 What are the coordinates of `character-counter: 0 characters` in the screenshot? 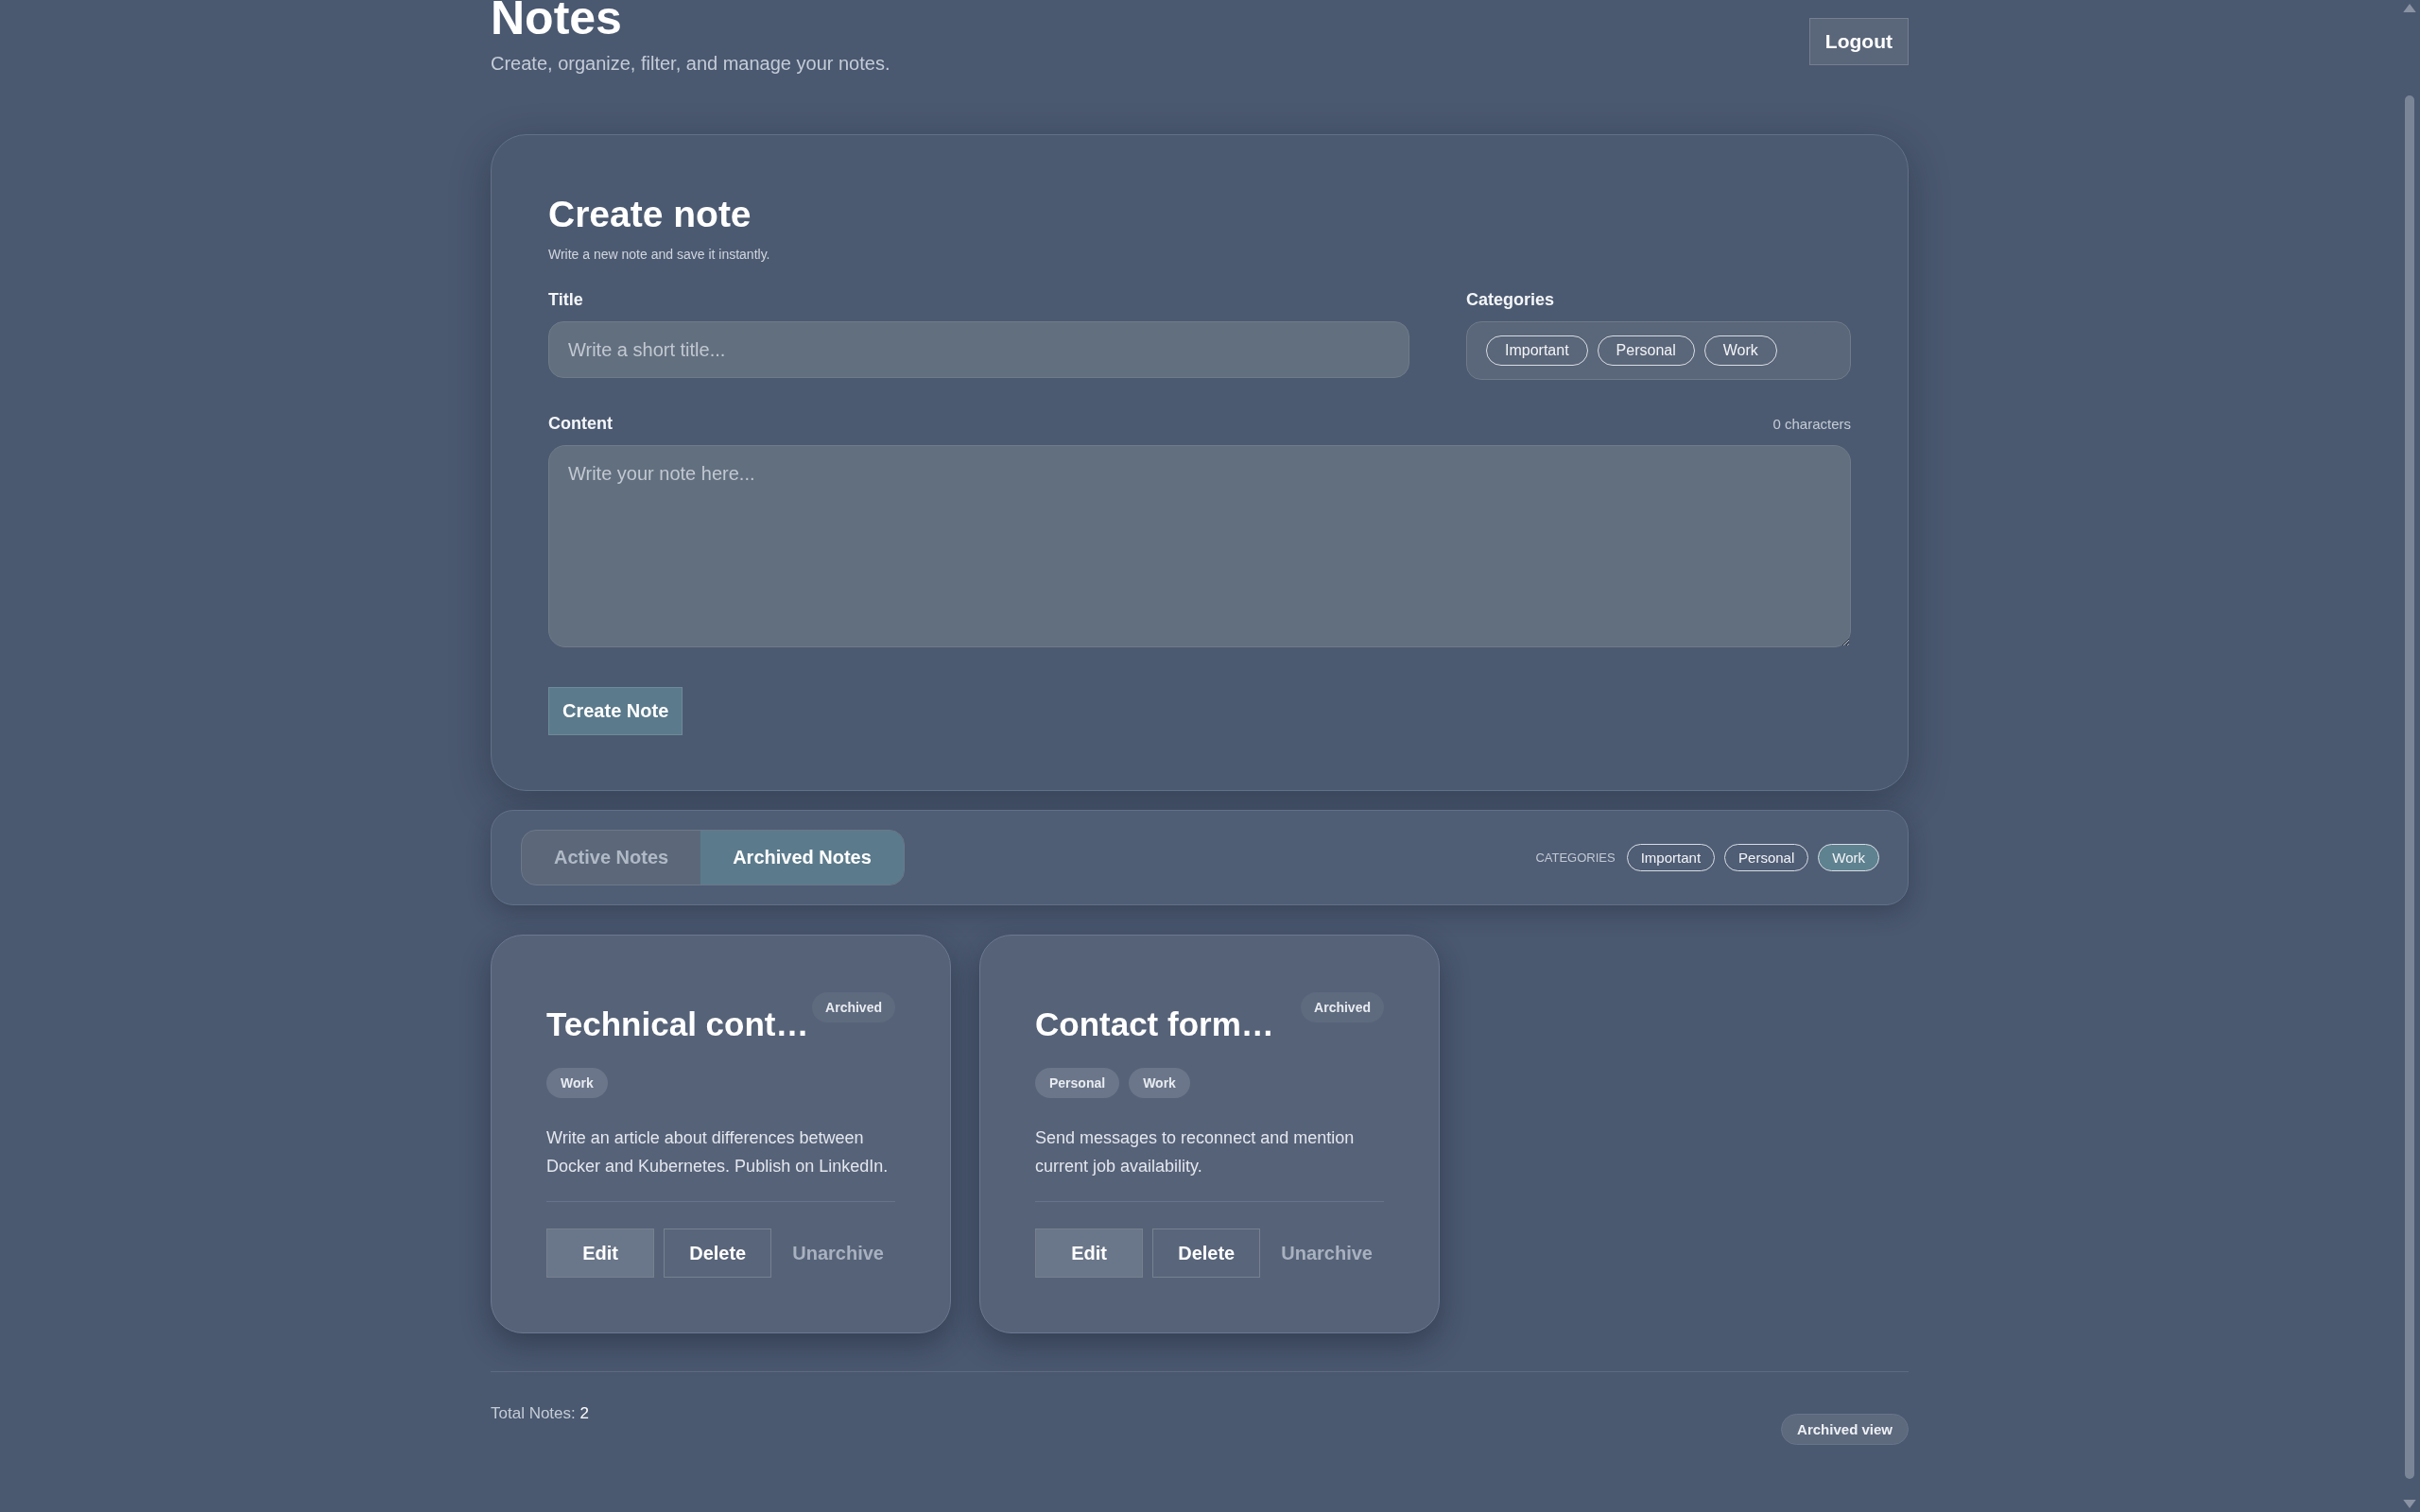 It's located at (1811, 424).